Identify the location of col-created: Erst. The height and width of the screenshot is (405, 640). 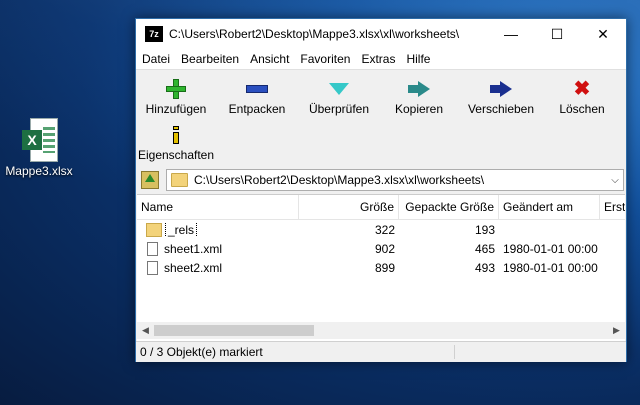
(612, 207).